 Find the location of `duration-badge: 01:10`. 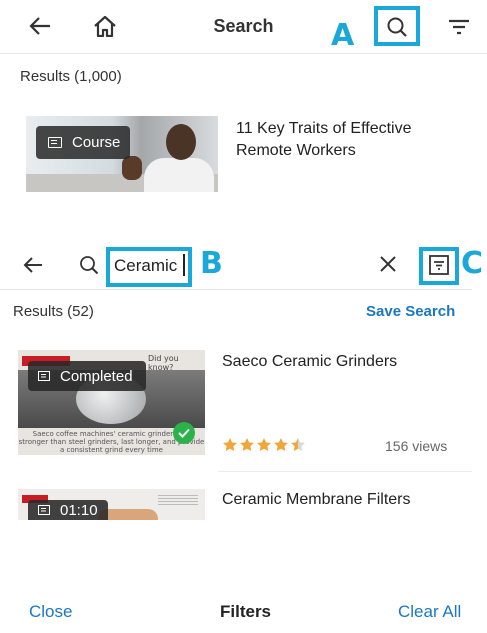

duration-badge: 01:10 is located at coordinates (68, 510).